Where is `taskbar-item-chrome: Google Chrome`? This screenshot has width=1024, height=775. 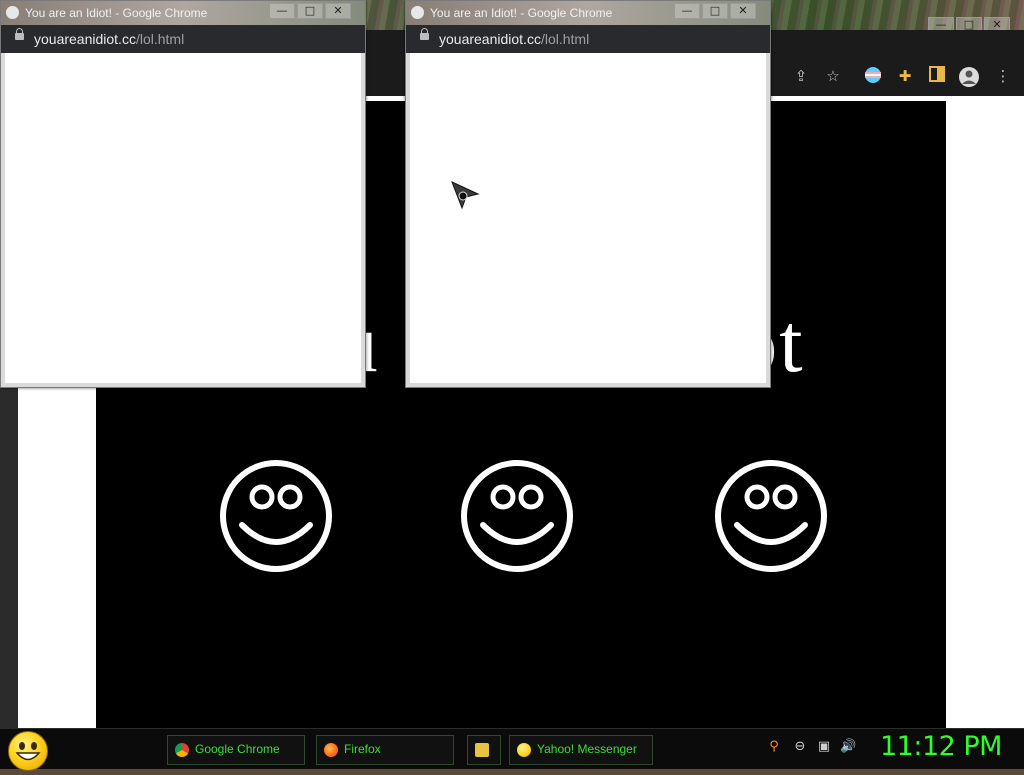
taskbar-item-chrome: Google Chrome is located at coordinates (236, 750).